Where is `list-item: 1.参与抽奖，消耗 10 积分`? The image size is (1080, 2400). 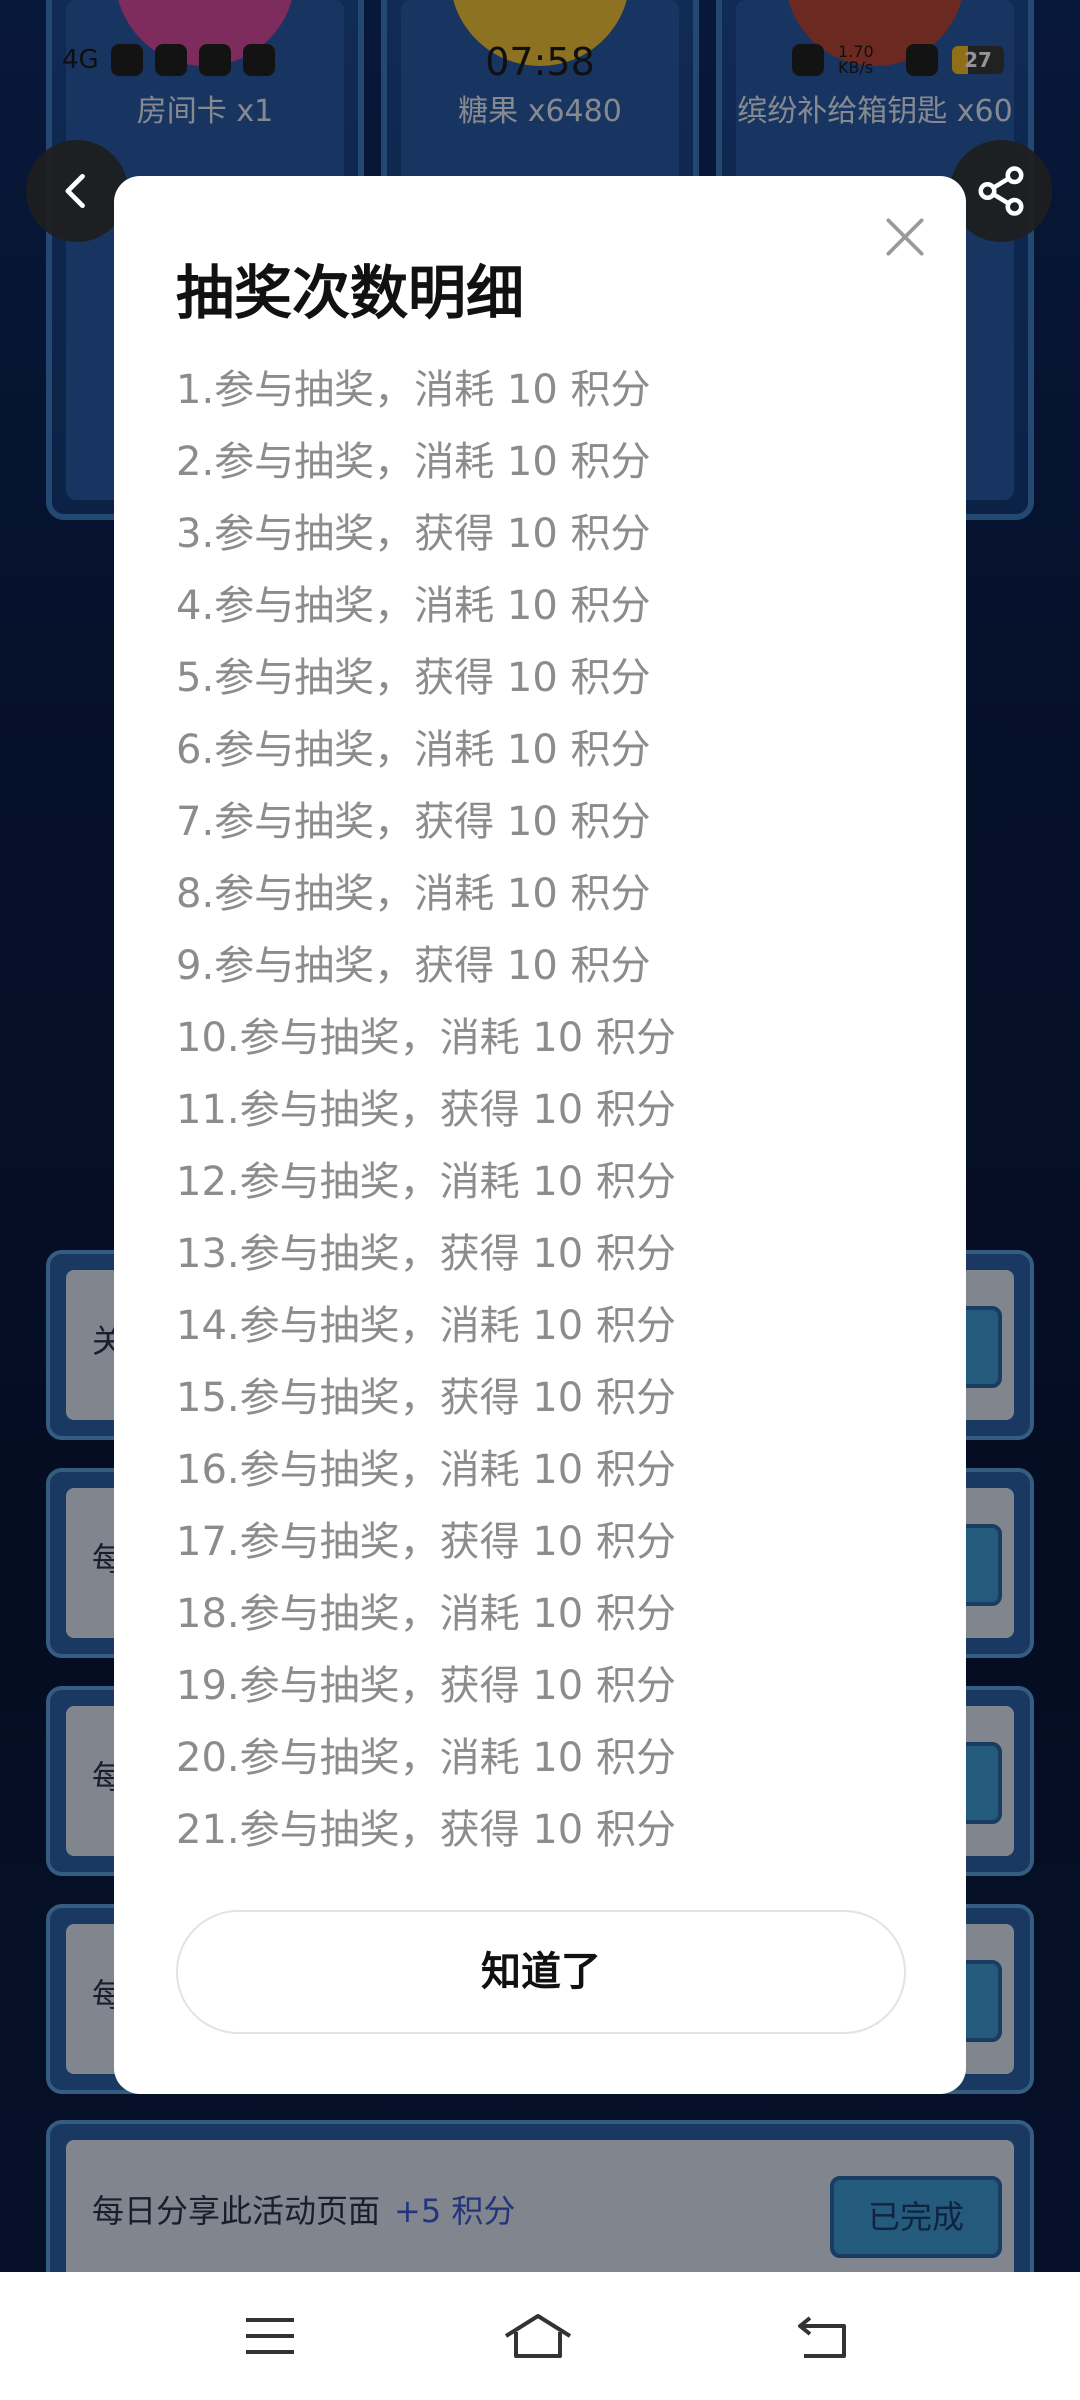
list-item: 1.参与抽奖，消耗 10 积分 is located at coordinates (413, 390).